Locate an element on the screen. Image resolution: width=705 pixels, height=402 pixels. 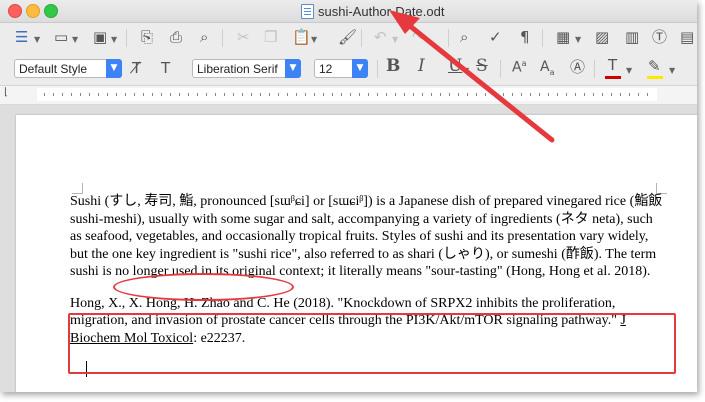
font-size-combo: 12 ▼ is located at coordinates (341, 68).